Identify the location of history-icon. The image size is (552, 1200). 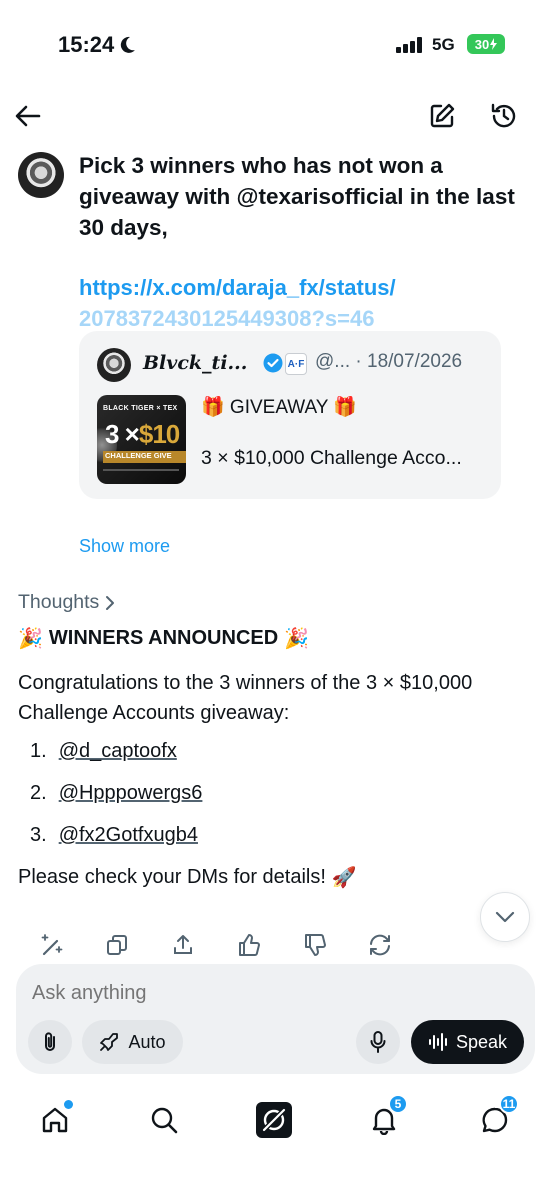
(503, 115).